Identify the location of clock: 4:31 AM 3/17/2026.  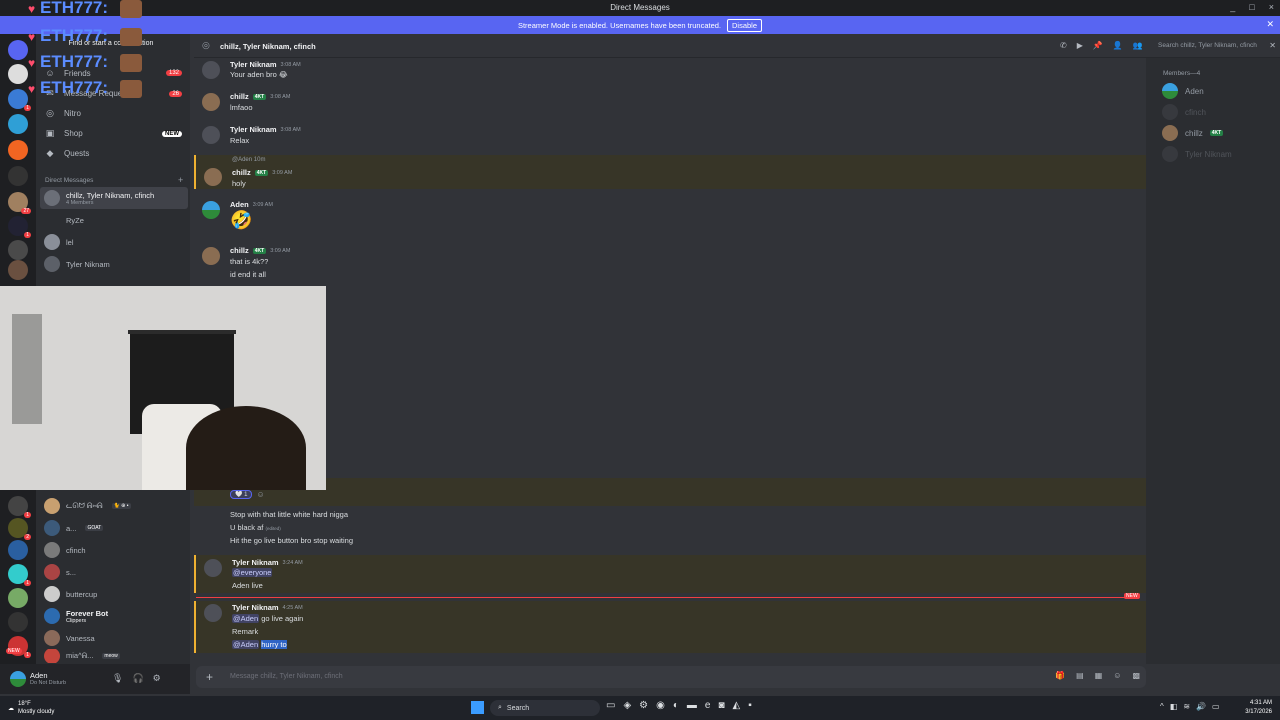
(1258, 708).